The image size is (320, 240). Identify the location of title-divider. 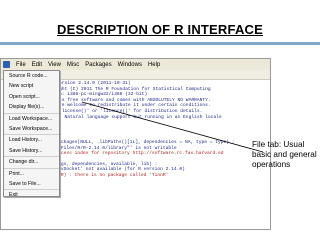
(160, 43).